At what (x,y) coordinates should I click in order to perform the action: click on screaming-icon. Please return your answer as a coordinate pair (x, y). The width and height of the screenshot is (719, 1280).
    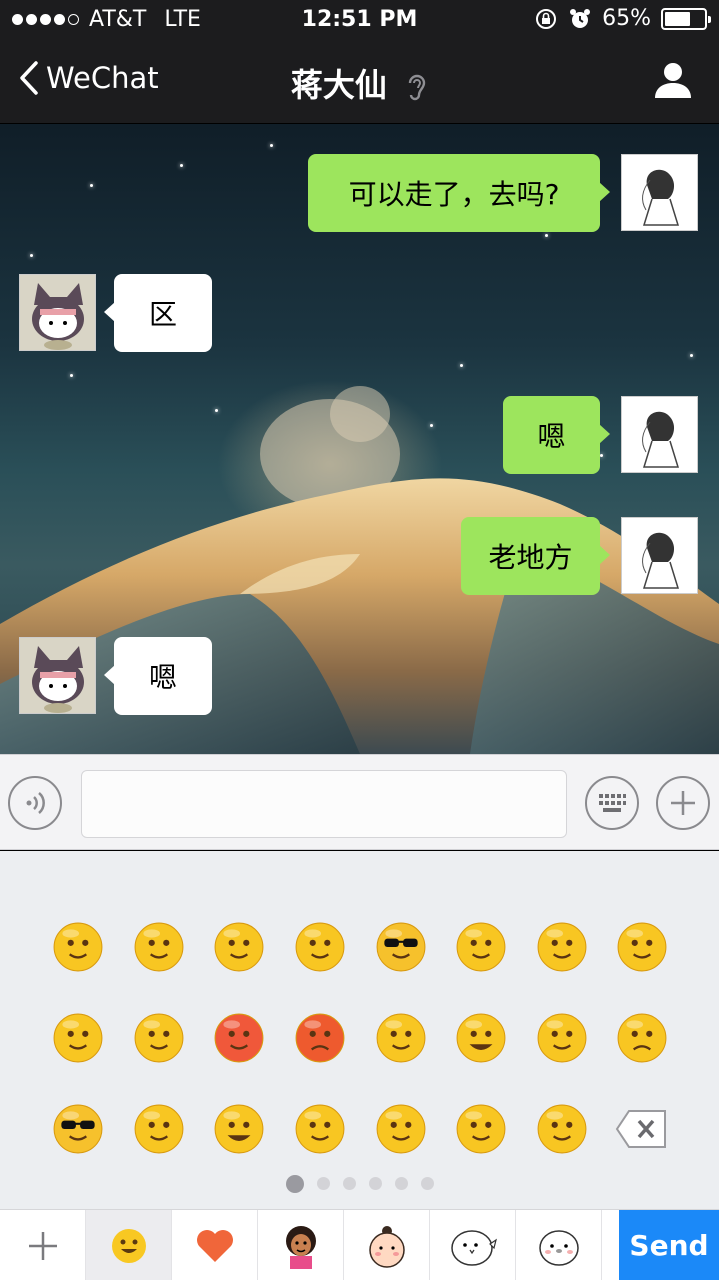
    Looking at the image, I should click on (239, 1128).